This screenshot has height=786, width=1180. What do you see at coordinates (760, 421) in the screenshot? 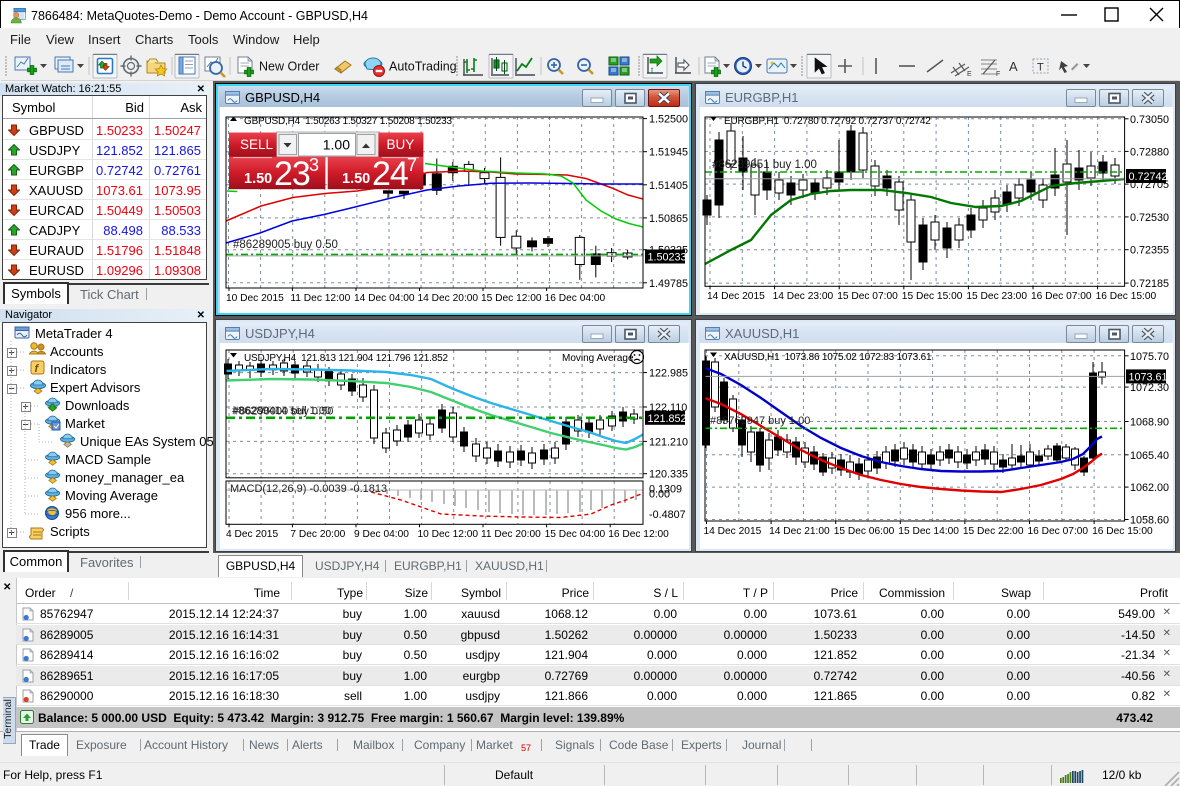
I see `svg-text: #85762947 buy 1.00` at bounding box center [760, 421].